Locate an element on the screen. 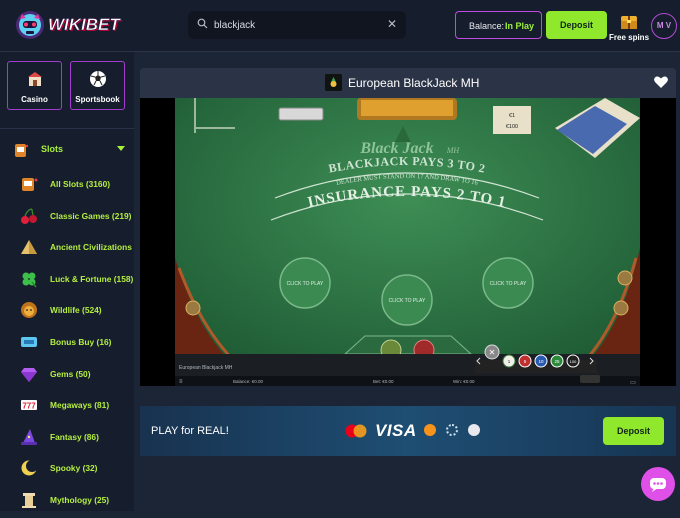 This screenshot has height=518, width=680. casino-building-icon is located at coordinates (35, 79).